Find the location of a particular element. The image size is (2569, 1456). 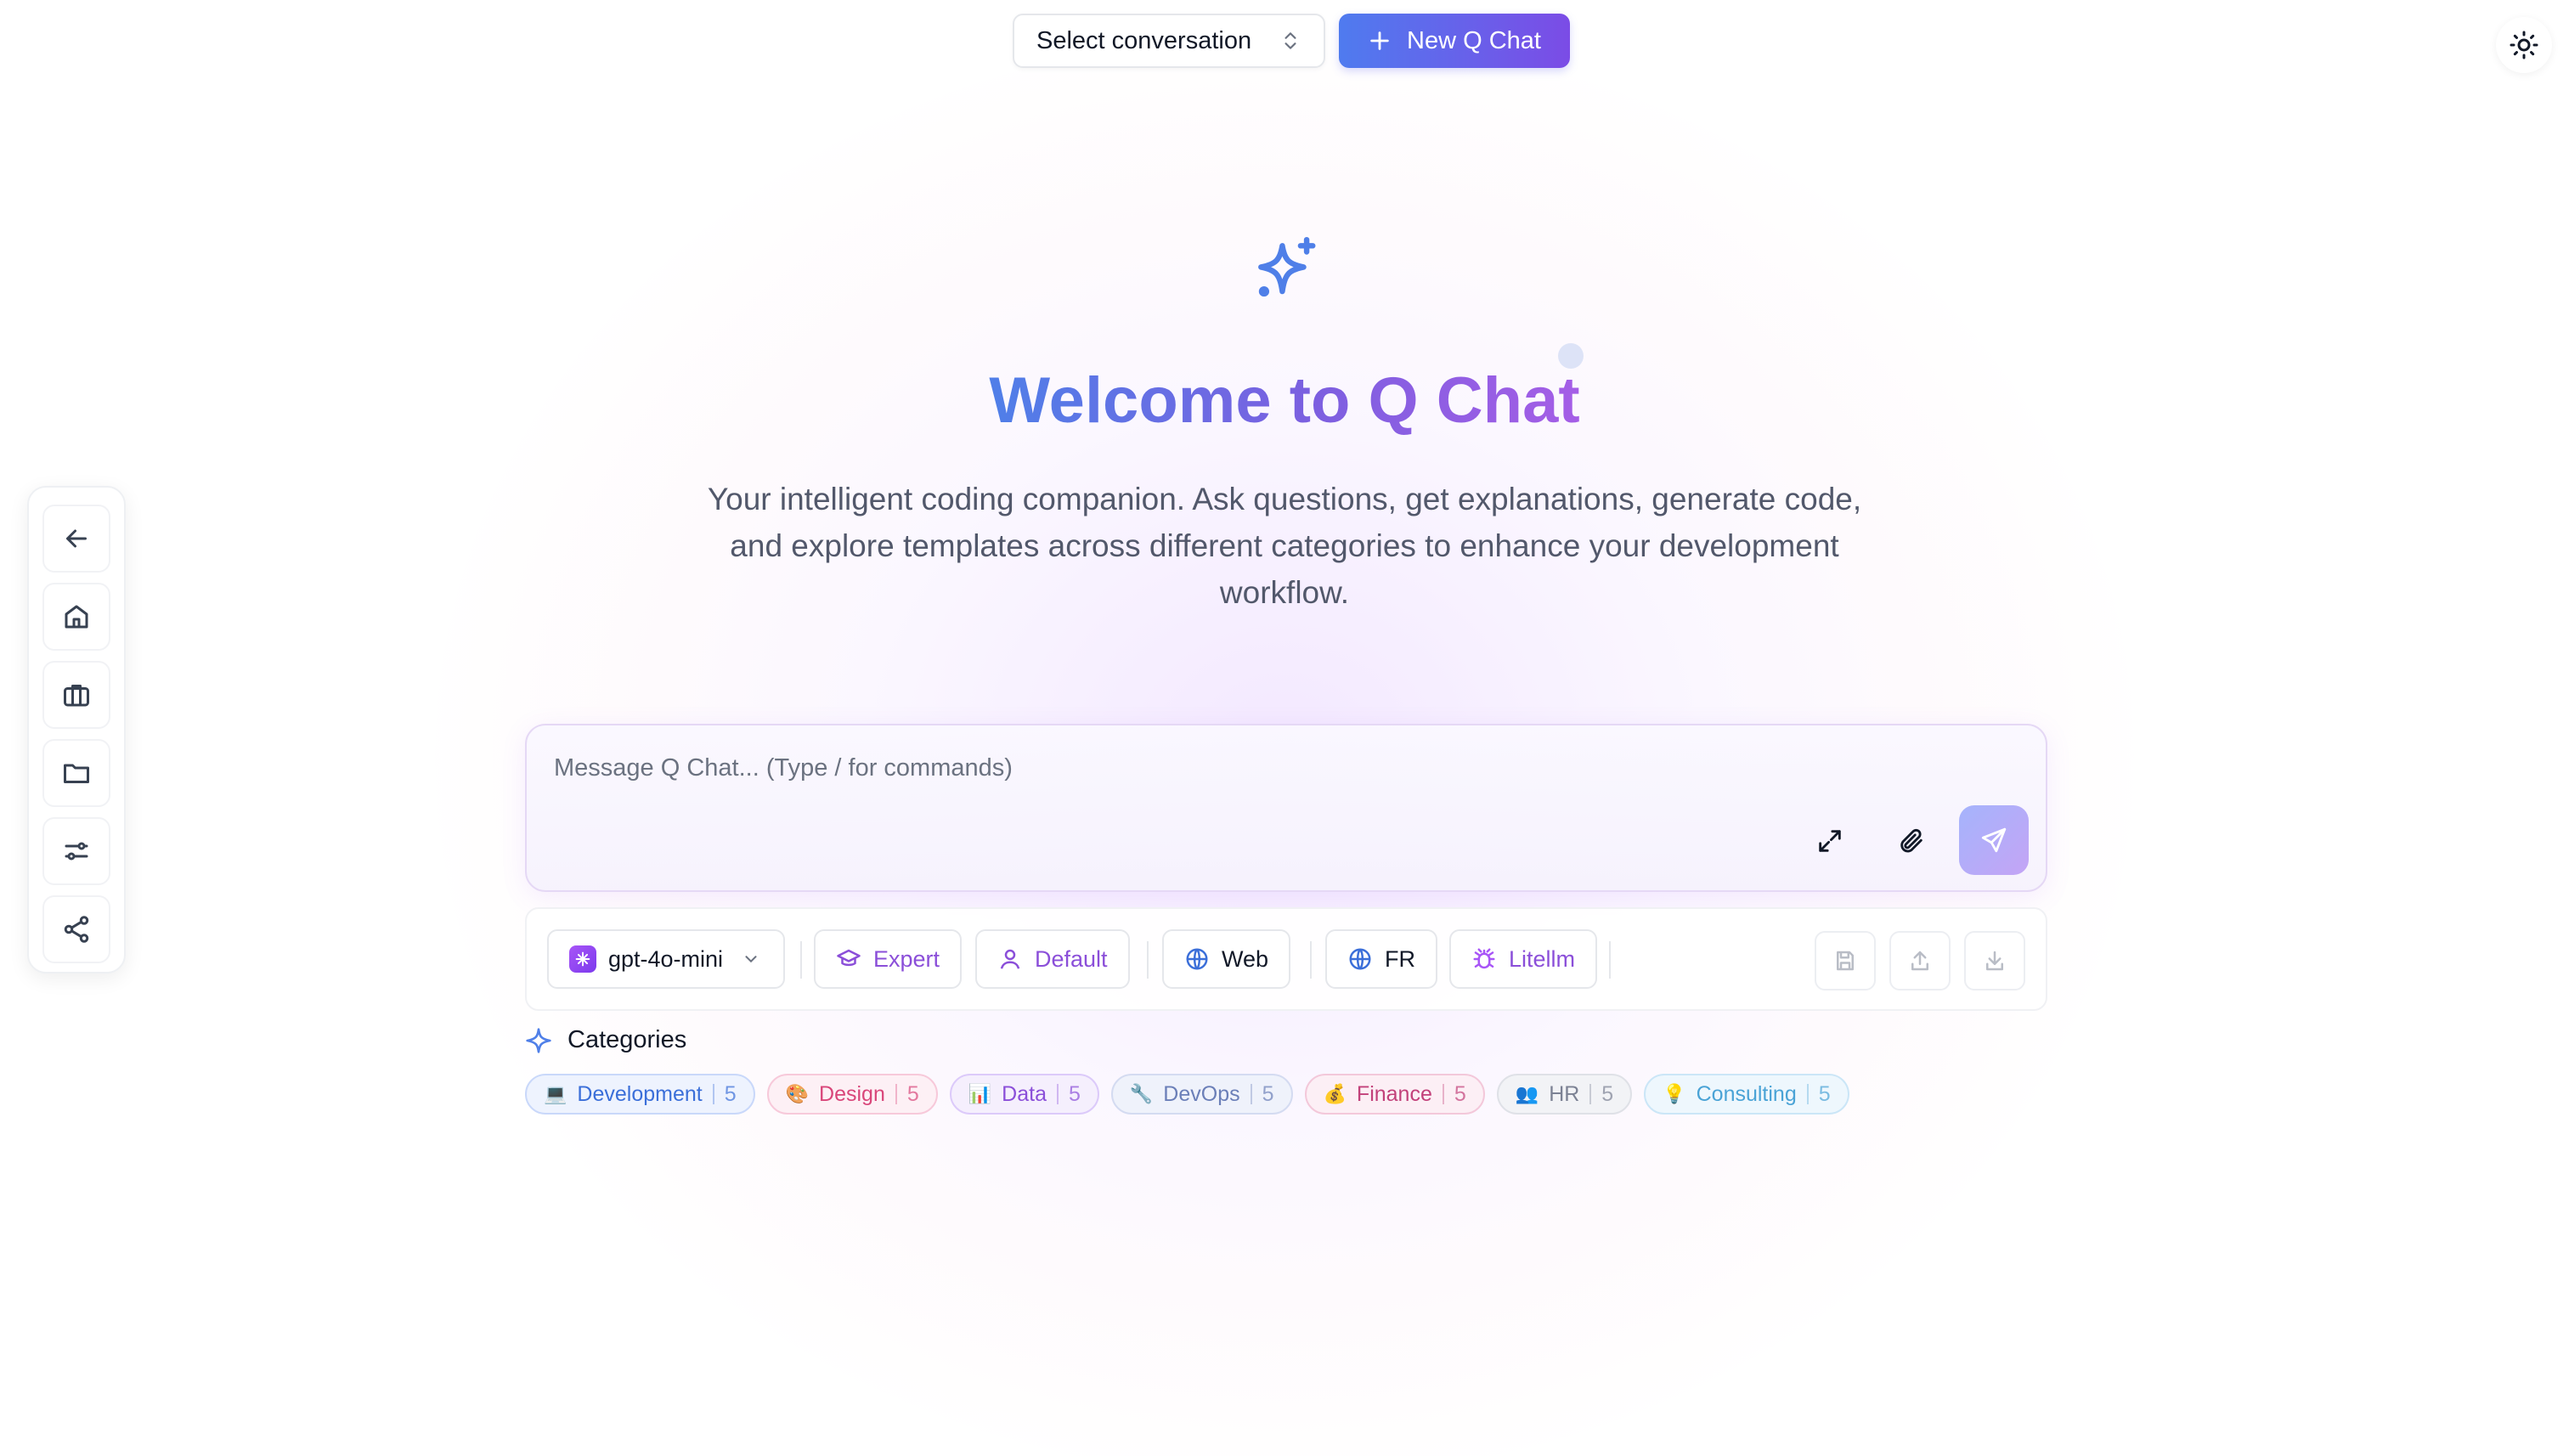

message-composer: Message Q Chat... (Type / for commands) is located at coordinates (1286, 808).